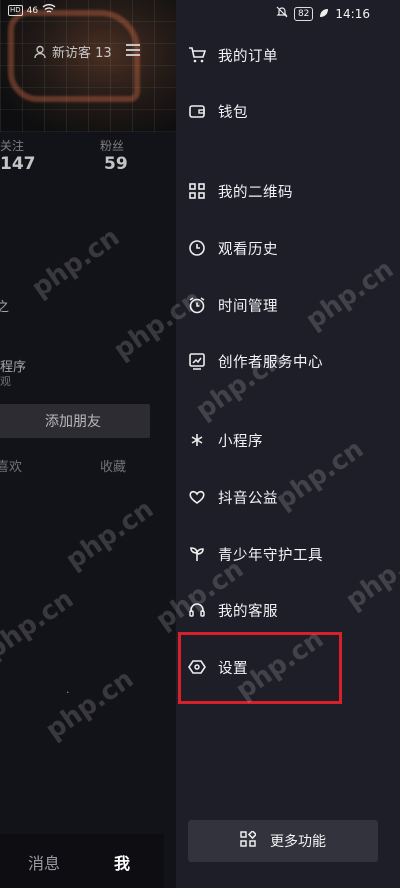  What do you see at coordinates (197, 497) in the screenshot?
I see `heart-icon` at bounding box center [197, 497].